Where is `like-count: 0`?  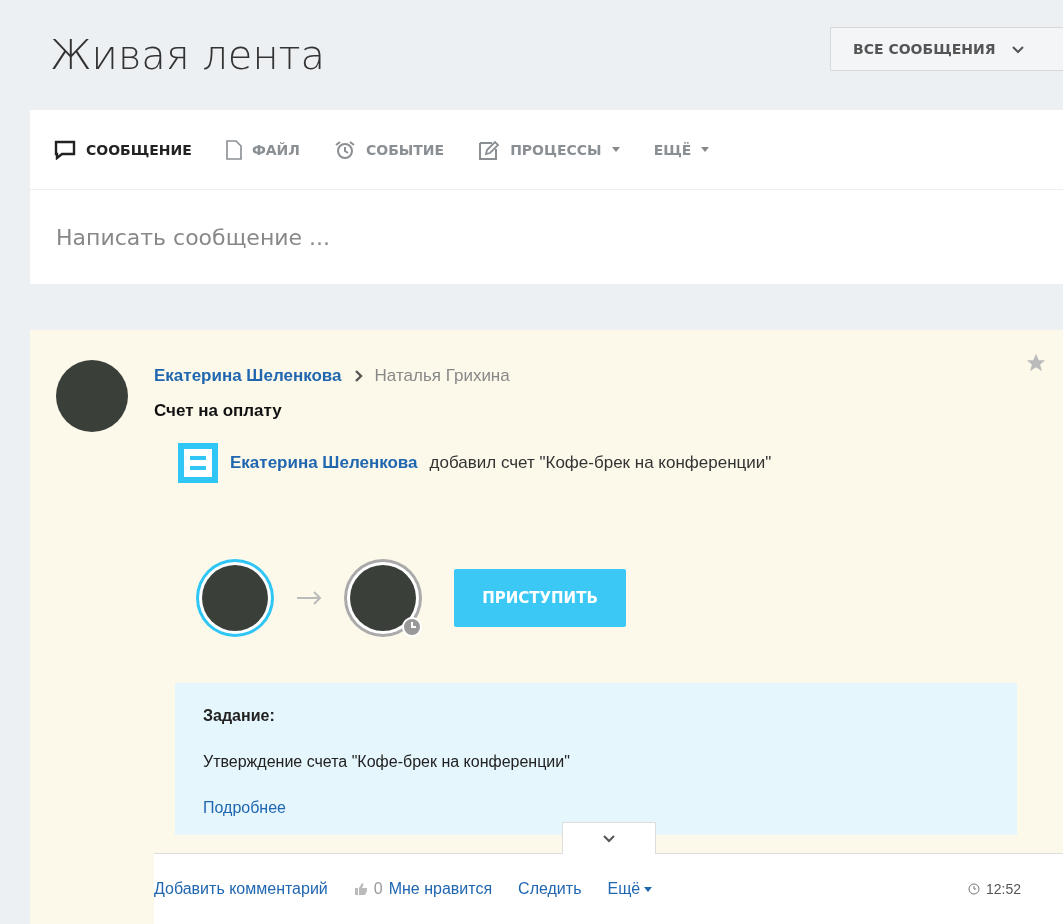
like-count: 0 is located at coordinates (378, 889).